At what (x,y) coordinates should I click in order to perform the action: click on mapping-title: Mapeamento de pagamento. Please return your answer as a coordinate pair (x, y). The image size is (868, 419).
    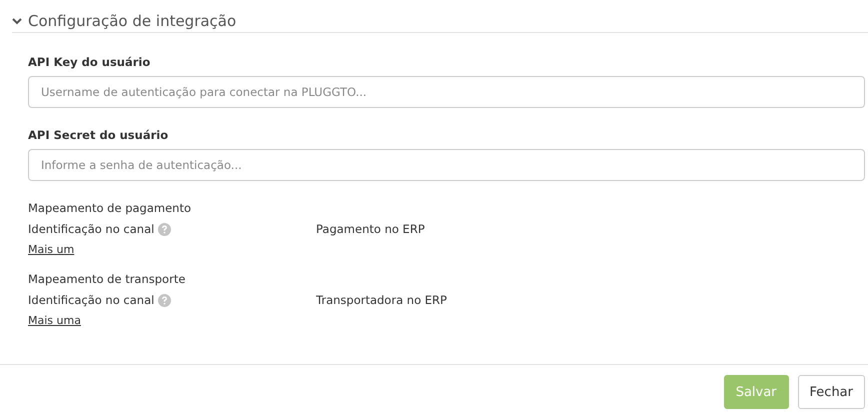
    Looking at the image, I should click on (110, 208).